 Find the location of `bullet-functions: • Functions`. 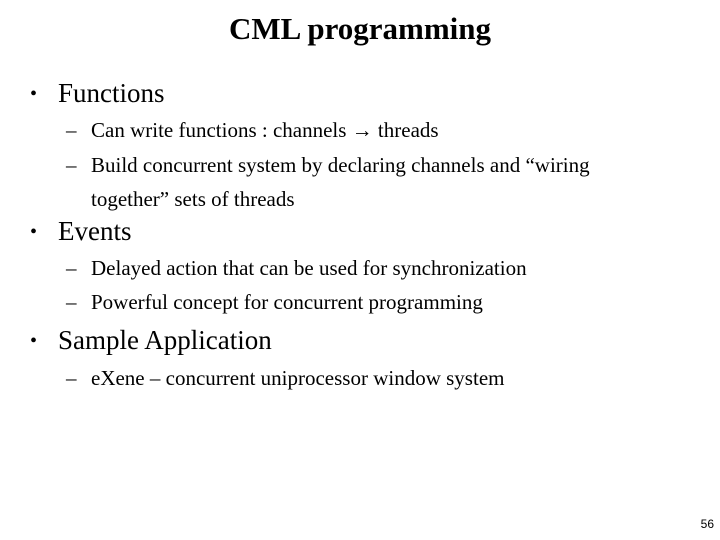

bullet-functions: • Functions is located at coordinates (97, 93).